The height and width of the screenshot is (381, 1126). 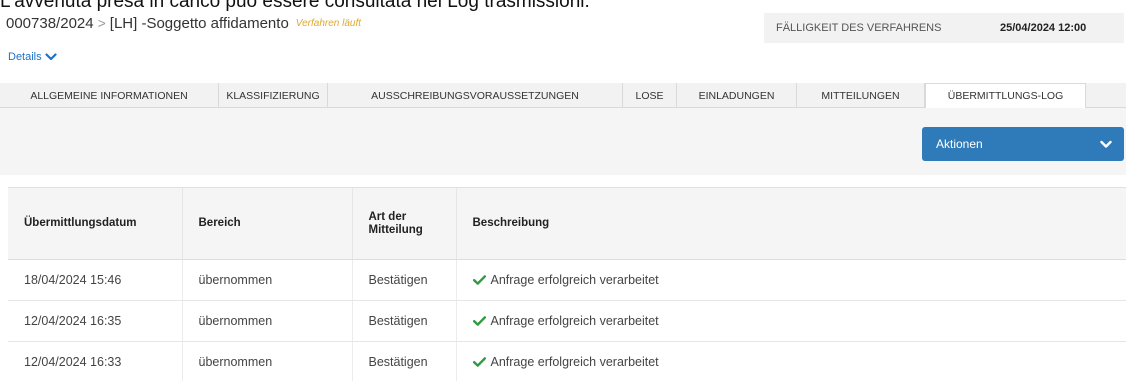 What do you see at coordinates (650, 95) in the screenshot?
I see `tab-lose: LOSE` at bounding box center [650, 95].